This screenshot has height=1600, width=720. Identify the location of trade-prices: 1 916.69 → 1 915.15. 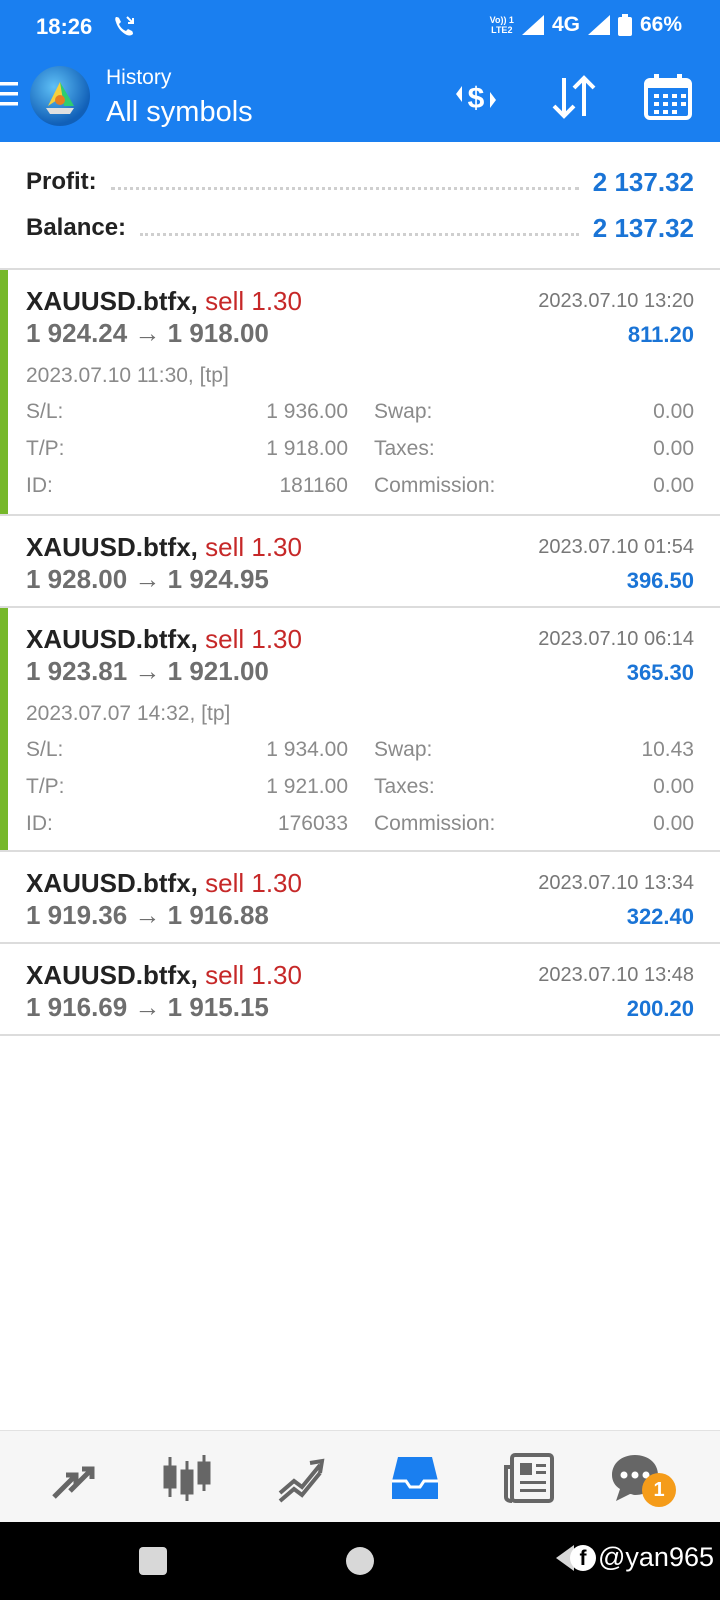
(147, 1007).